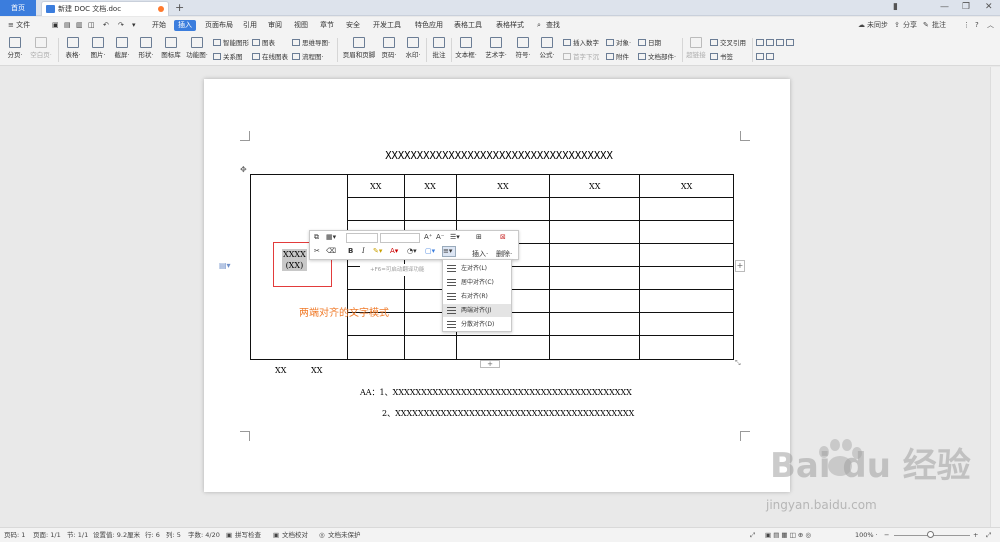 The image size is (1000, 542). What do you see at coordinates (429, 25) in the screenshot?
I see `menu-special-apps: 特色应用` at bounding box center [429, 25].